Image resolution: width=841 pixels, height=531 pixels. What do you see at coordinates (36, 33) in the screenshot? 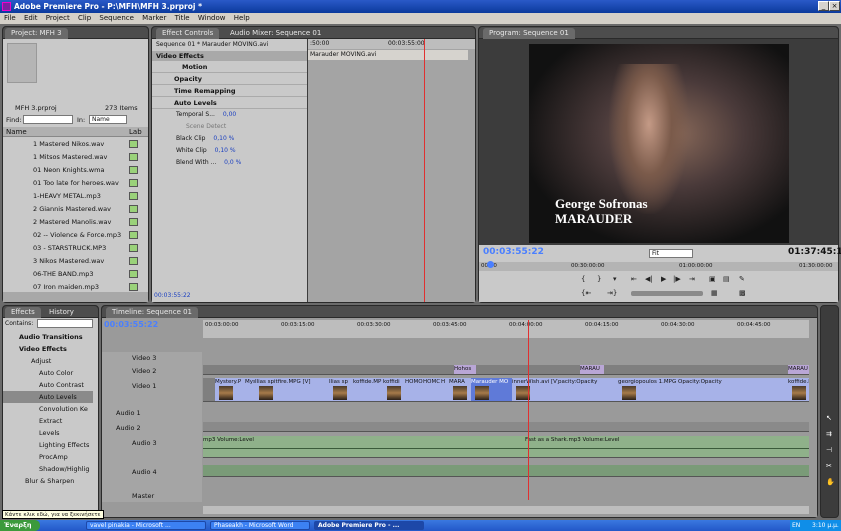
I see `tab-project: Project: MFH 3` at bounding box center [36, 33].